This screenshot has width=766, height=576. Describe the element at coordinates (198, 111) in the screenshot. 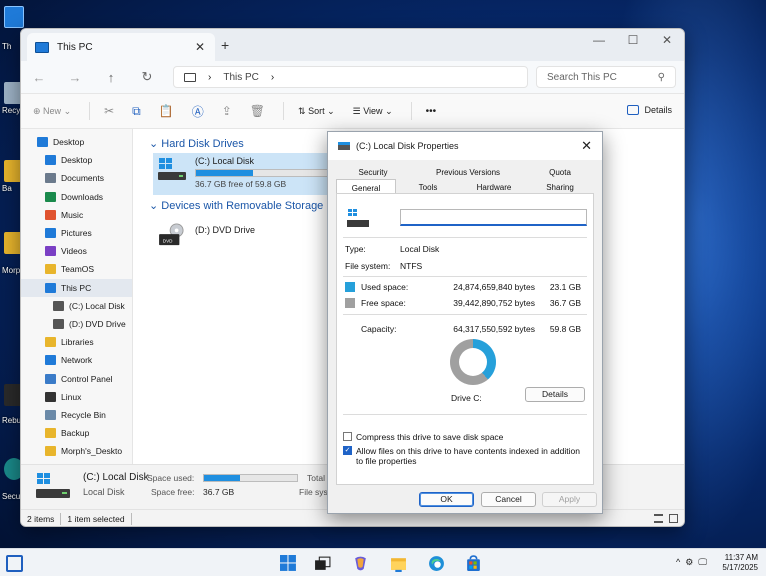

I see `rename-icon: Ⓐ` at that location.